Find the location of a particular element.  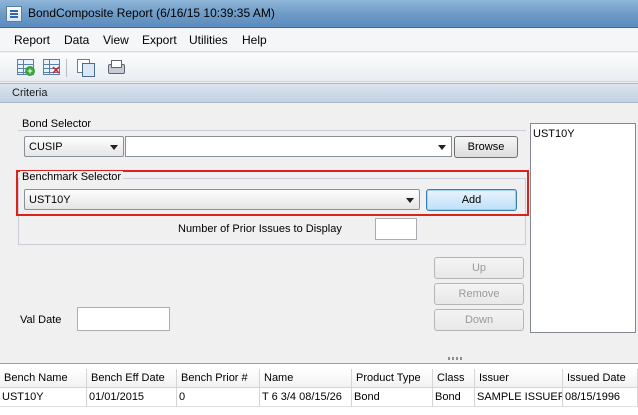

menu-view: View is located at coordinates (116, 40).